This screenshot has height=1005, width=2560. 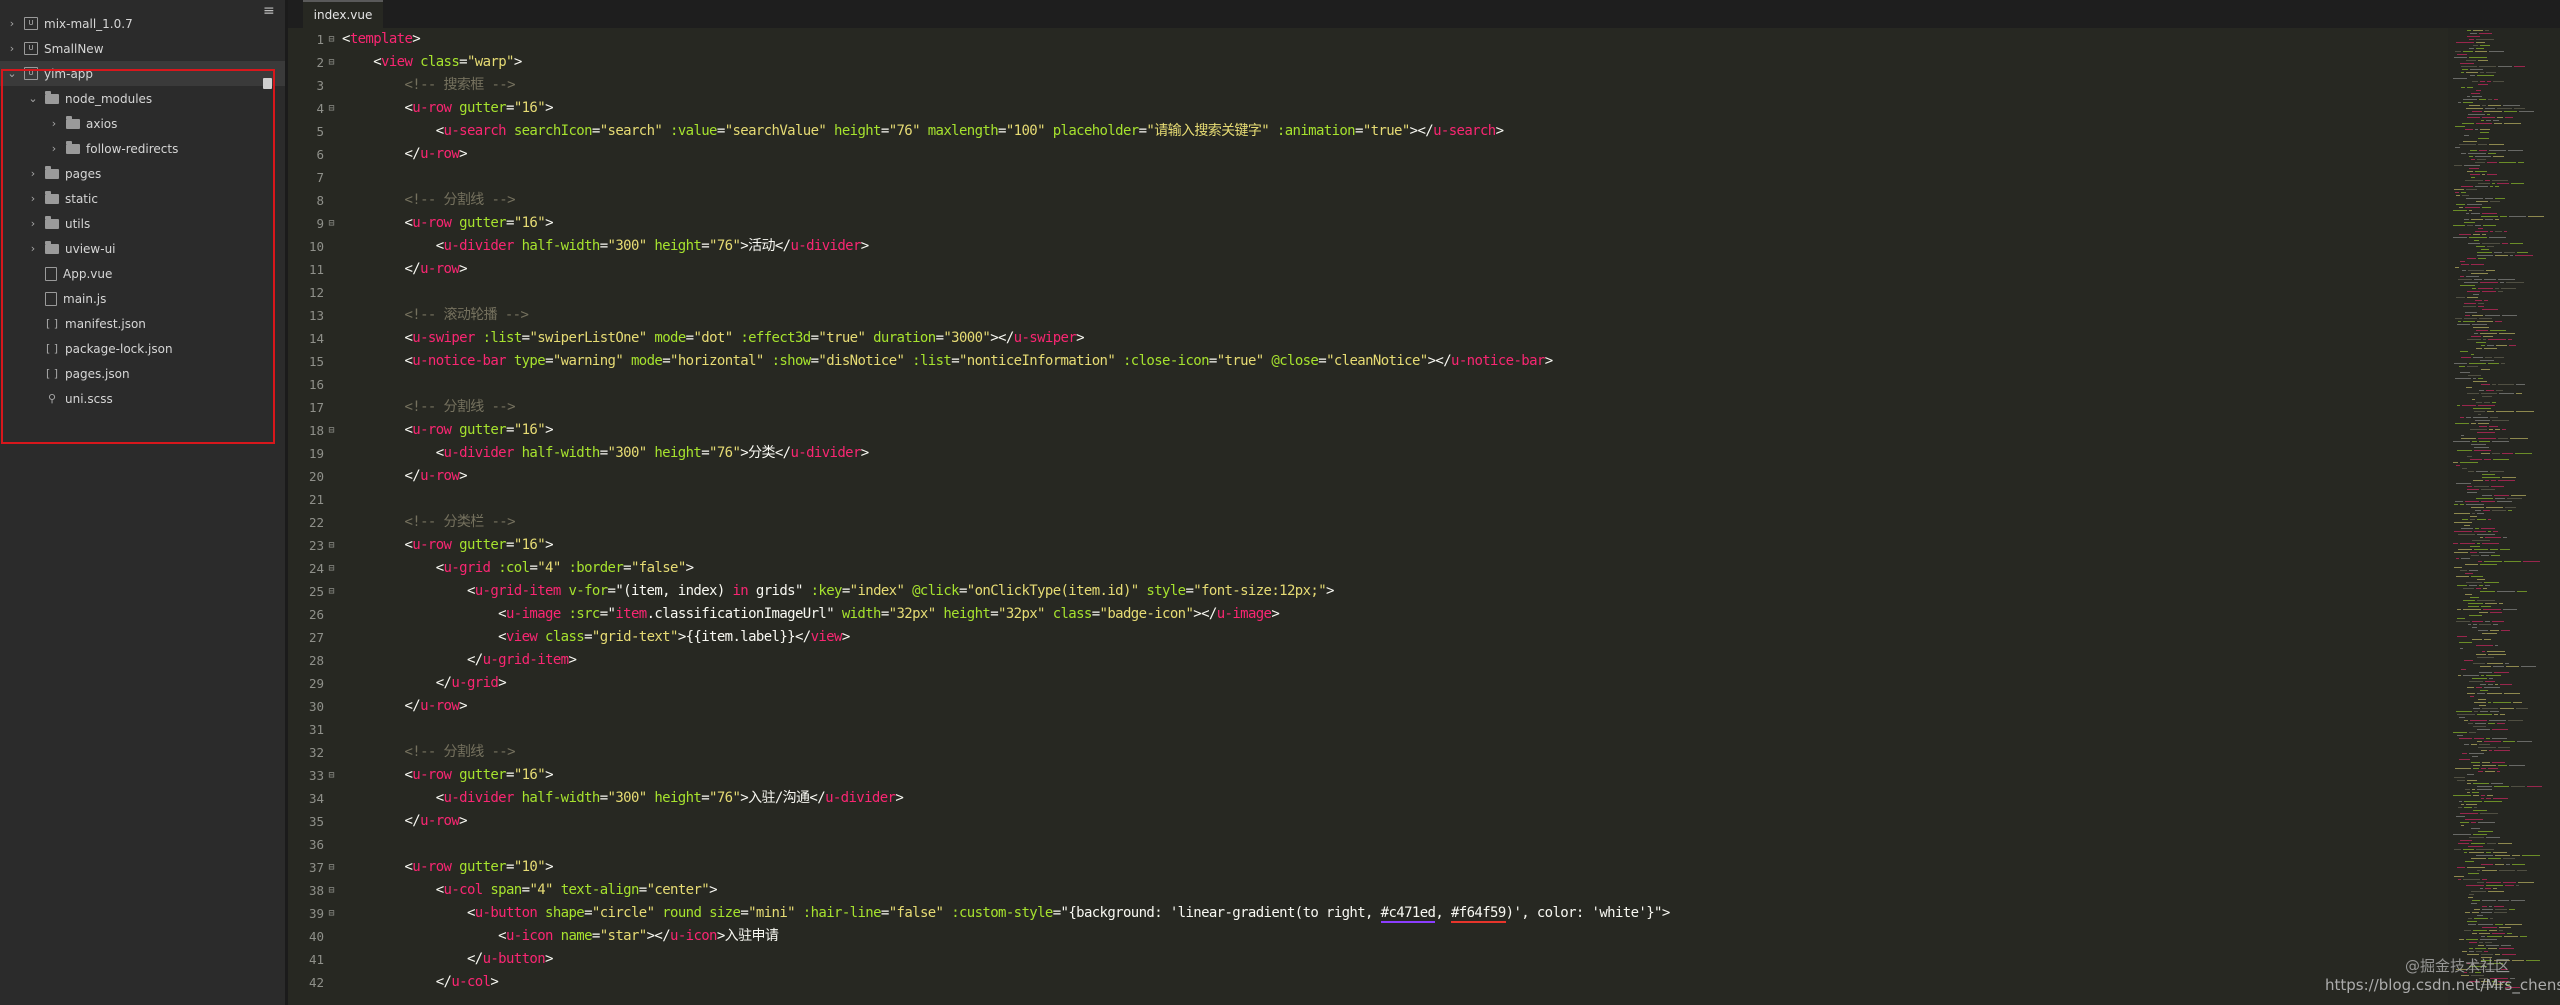 What do you see at coordinates (693, 131) in the screenshot?
I see `code-token: :value` at bounding box center [693, 131].